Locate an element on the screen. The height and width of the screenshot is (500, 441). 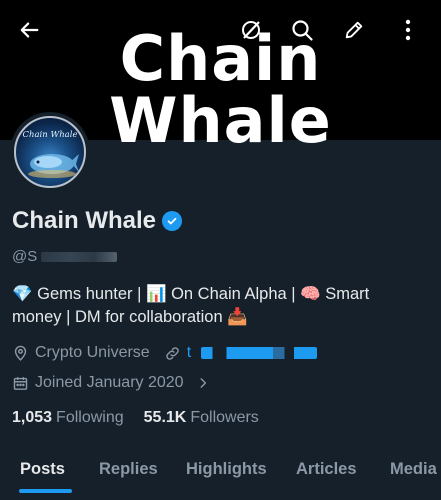
search-button is located at coordinates (302, 30).